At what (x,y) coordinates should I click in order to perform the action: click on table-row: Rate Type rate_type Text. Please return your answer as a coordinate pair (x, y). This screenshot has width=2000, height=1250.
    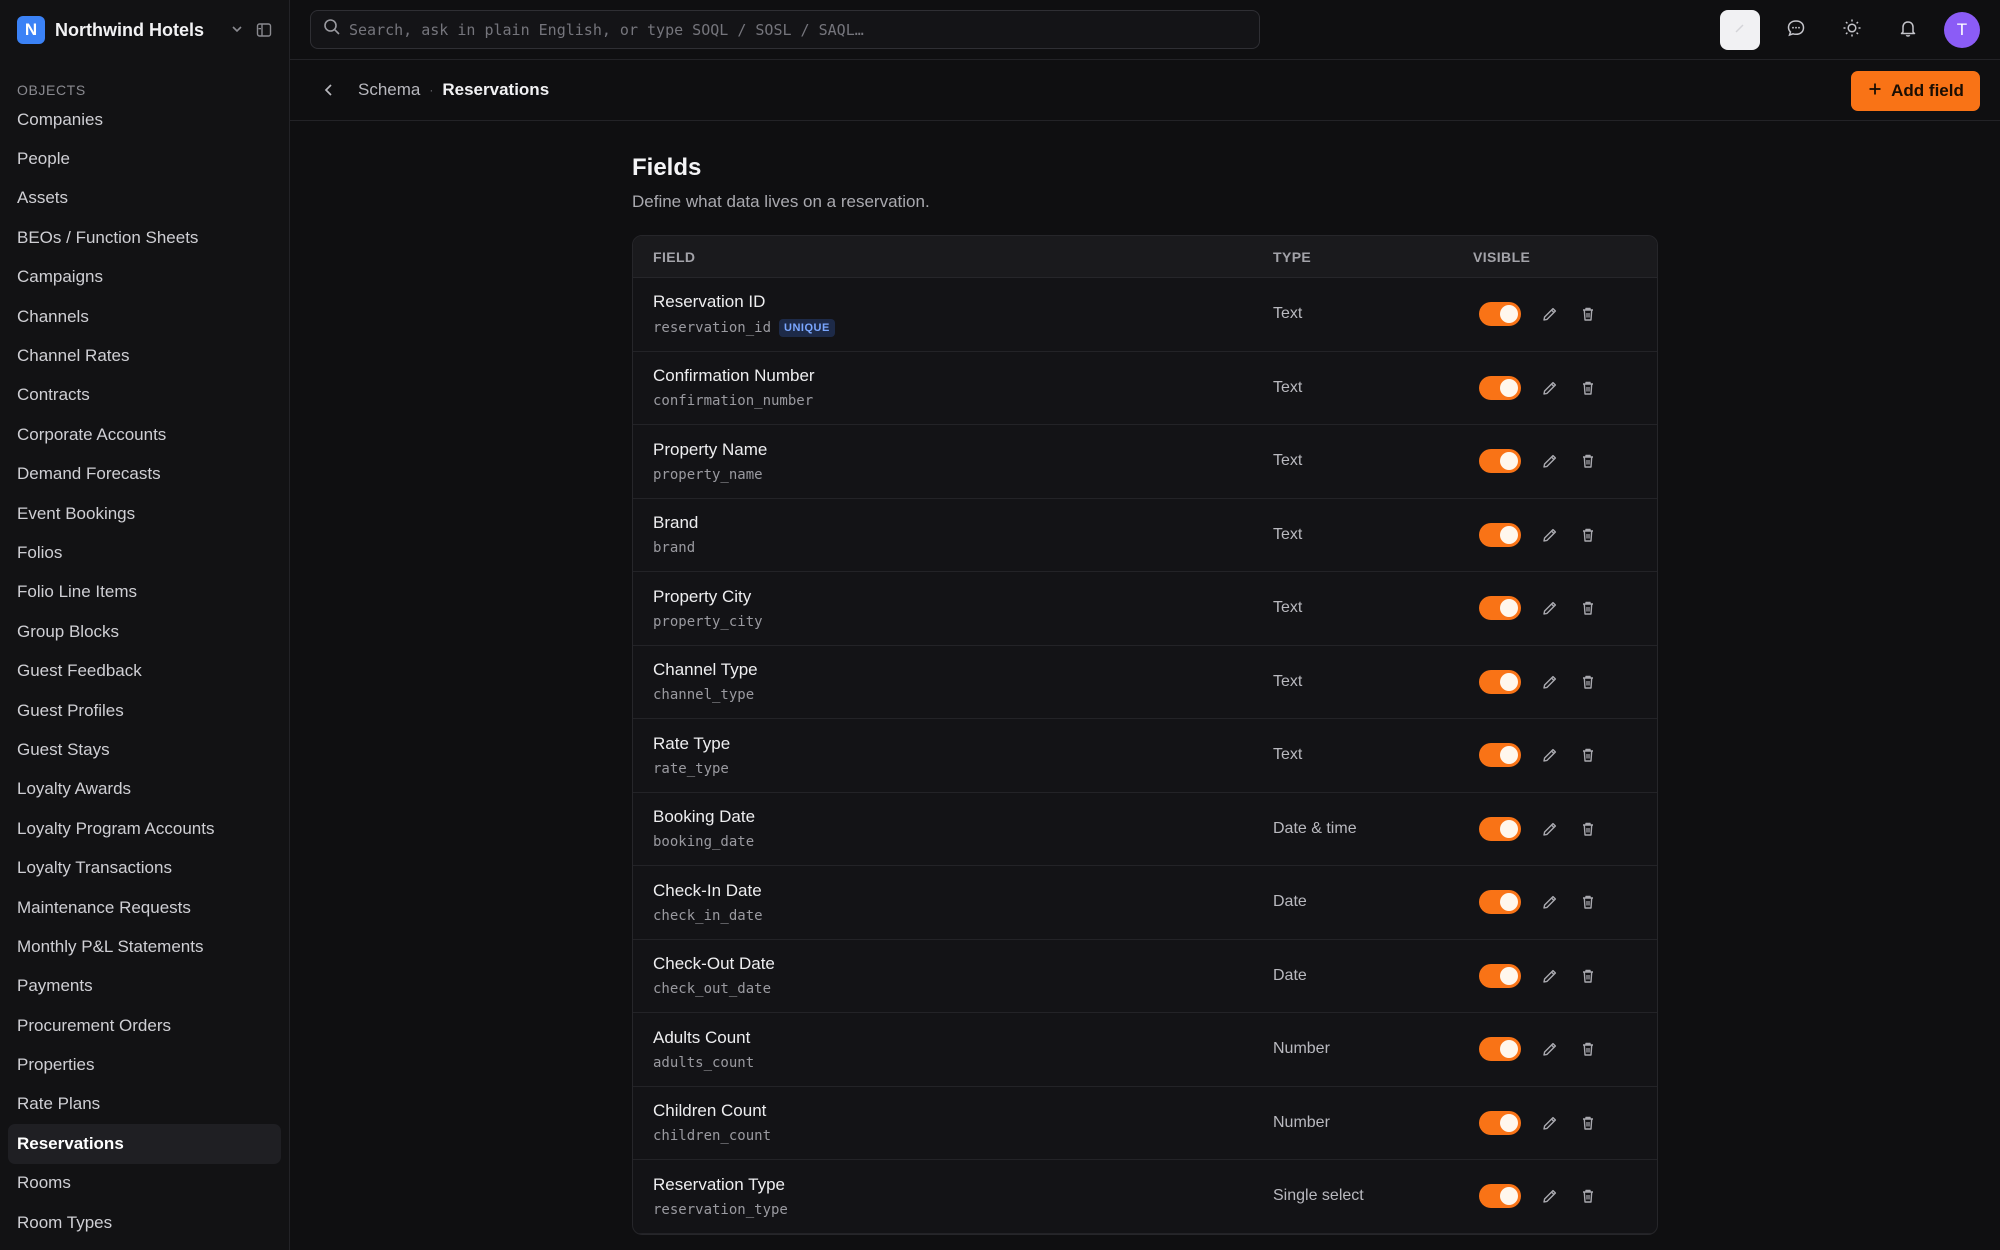
    Looking at the image, I should click on (1145, 756).